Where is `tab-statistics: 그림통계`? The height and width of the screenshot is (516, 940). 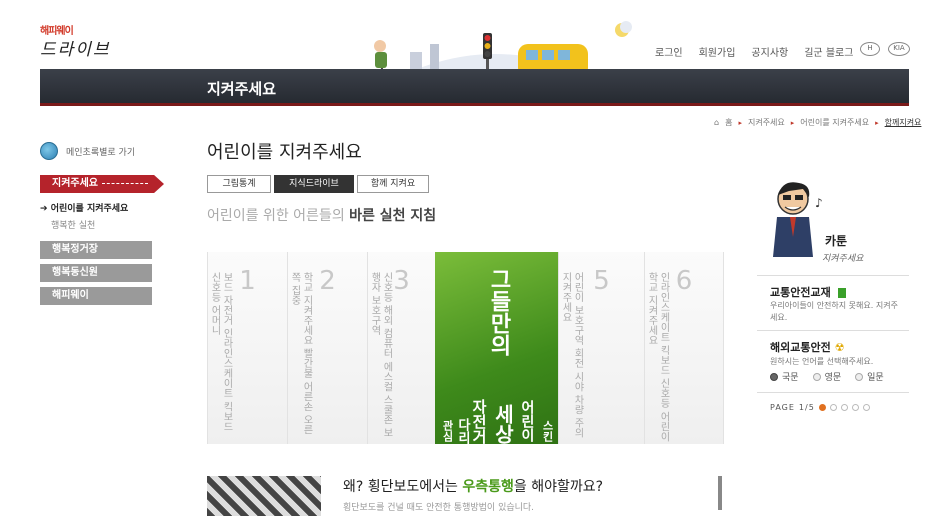 tab-statistics: 그림통계 is located at coordinates (239, 184).